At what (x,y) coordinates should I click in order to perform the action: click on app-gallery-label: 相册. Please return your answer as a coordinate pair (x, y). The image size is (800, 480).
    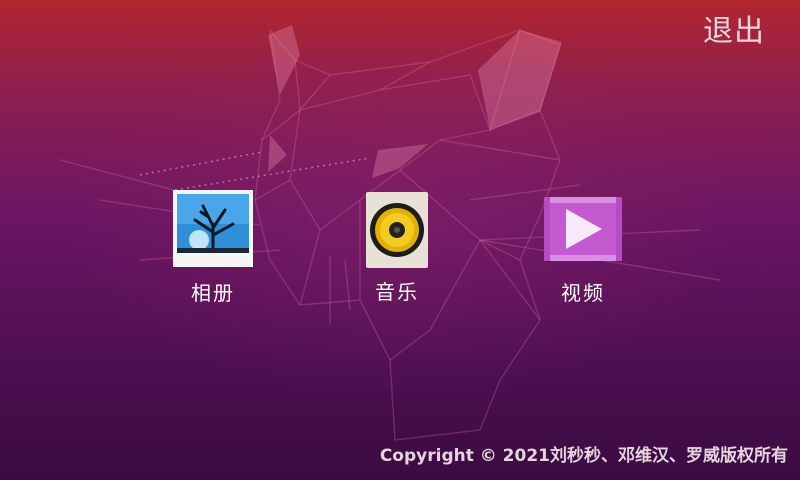
    Looking at the image, I should click on (213, 293).